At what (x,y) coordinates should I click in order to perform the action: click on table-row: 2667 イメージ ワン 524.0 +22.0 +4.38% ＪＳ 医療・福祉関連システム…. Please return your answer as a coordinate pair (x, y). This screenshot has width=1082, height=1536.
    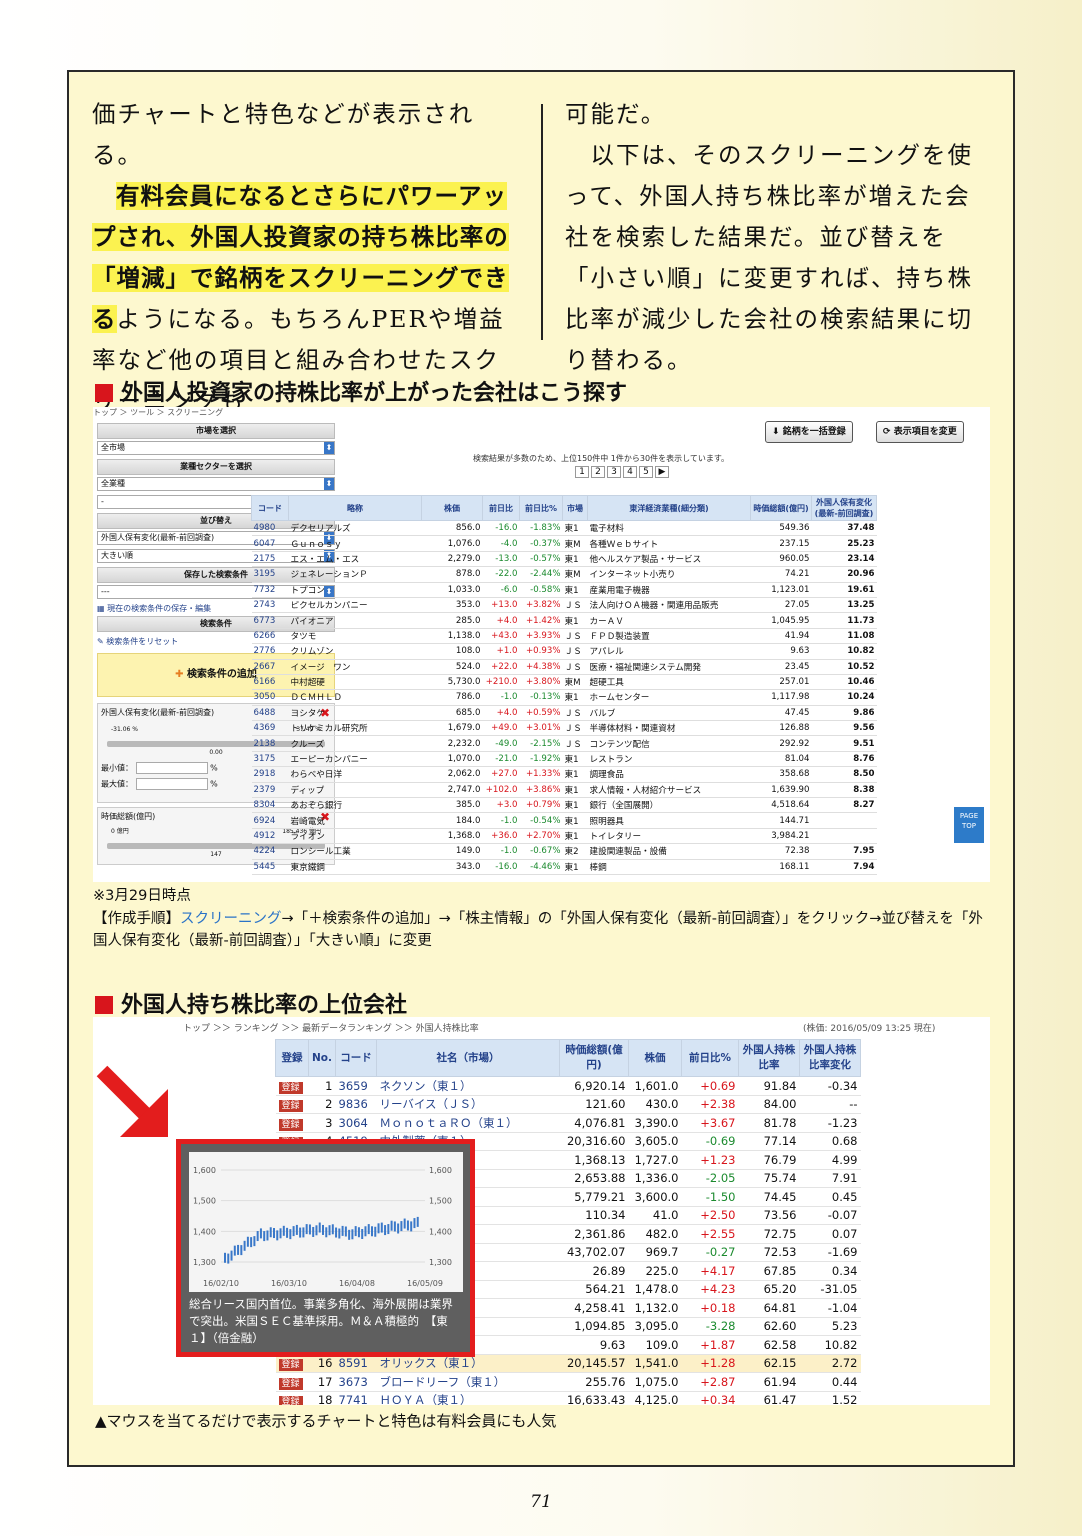
    Looking at the image, I should click on (564, 667).